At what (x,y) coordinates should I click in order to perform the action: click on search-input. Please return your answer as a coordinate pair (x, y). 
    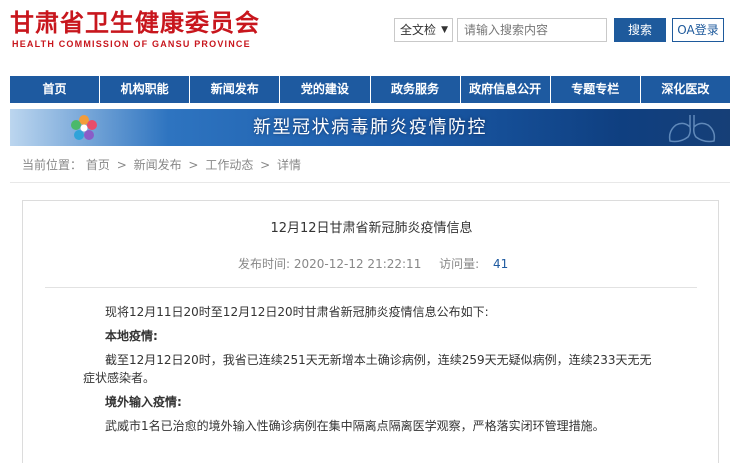
    Looking at the image, I should click on (532, 30).